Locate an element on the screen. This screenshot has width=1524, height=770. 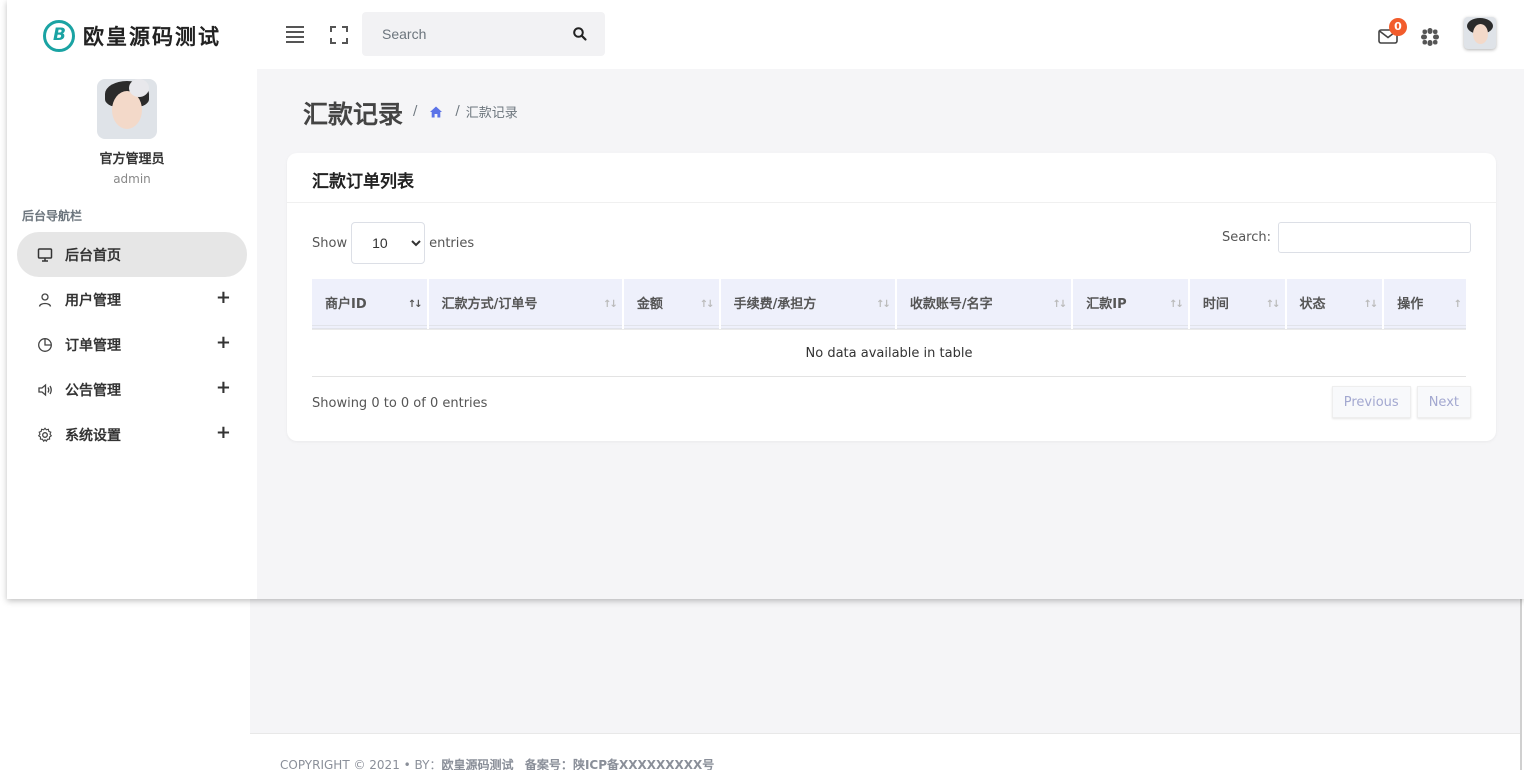
sidebar-item-announcements: 公告管理 + is located at coordinates (132, 389).